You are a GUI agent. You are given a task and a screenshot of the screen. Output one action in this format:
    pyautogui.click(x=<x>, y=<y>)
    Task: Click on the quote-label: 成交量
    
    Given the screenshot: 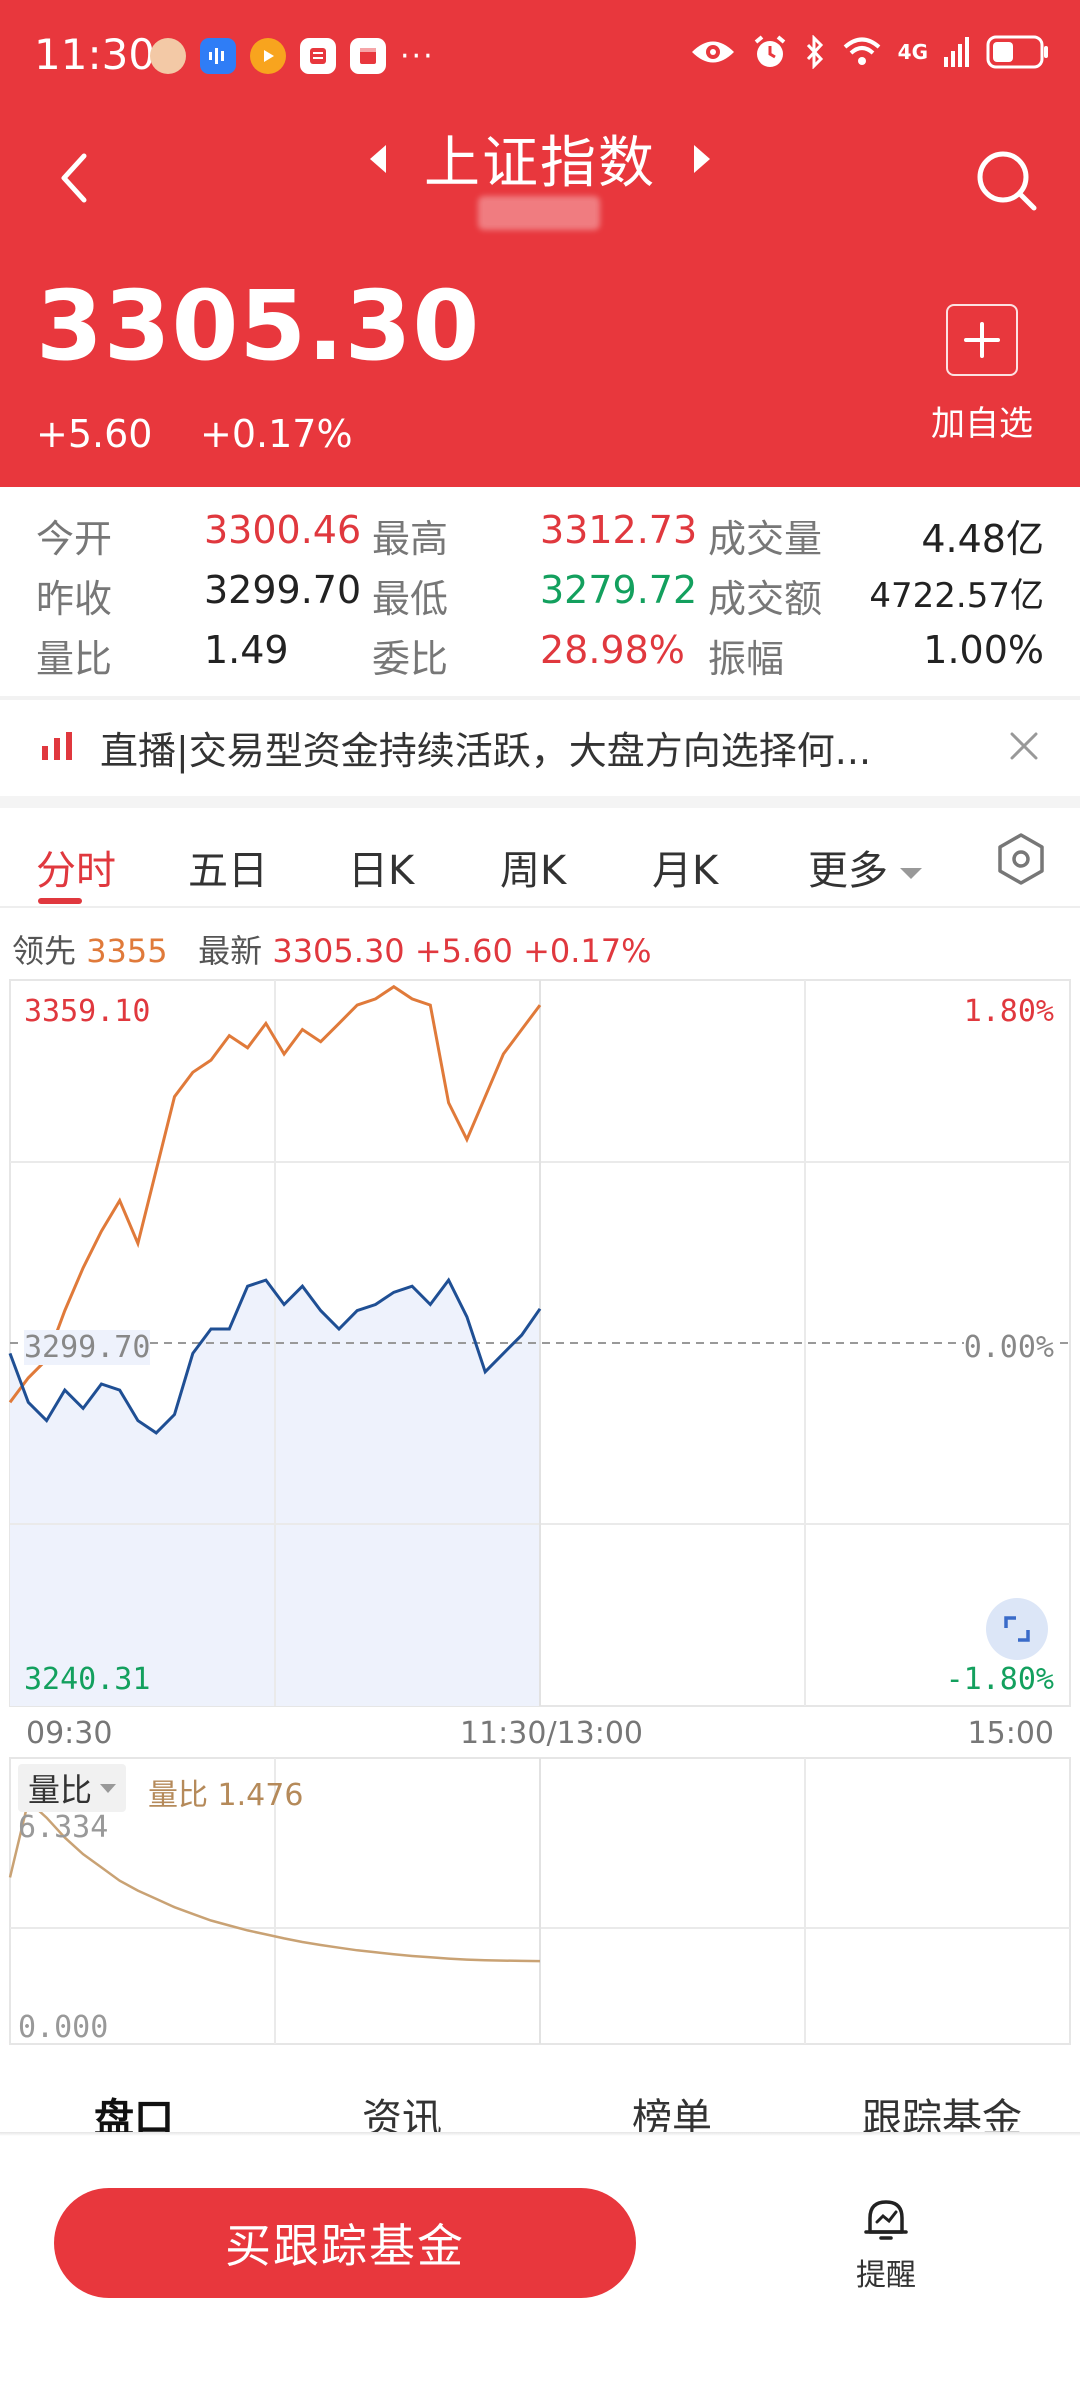 What is the action you would take?
    pyautogui.click(x=765, y=539)
    